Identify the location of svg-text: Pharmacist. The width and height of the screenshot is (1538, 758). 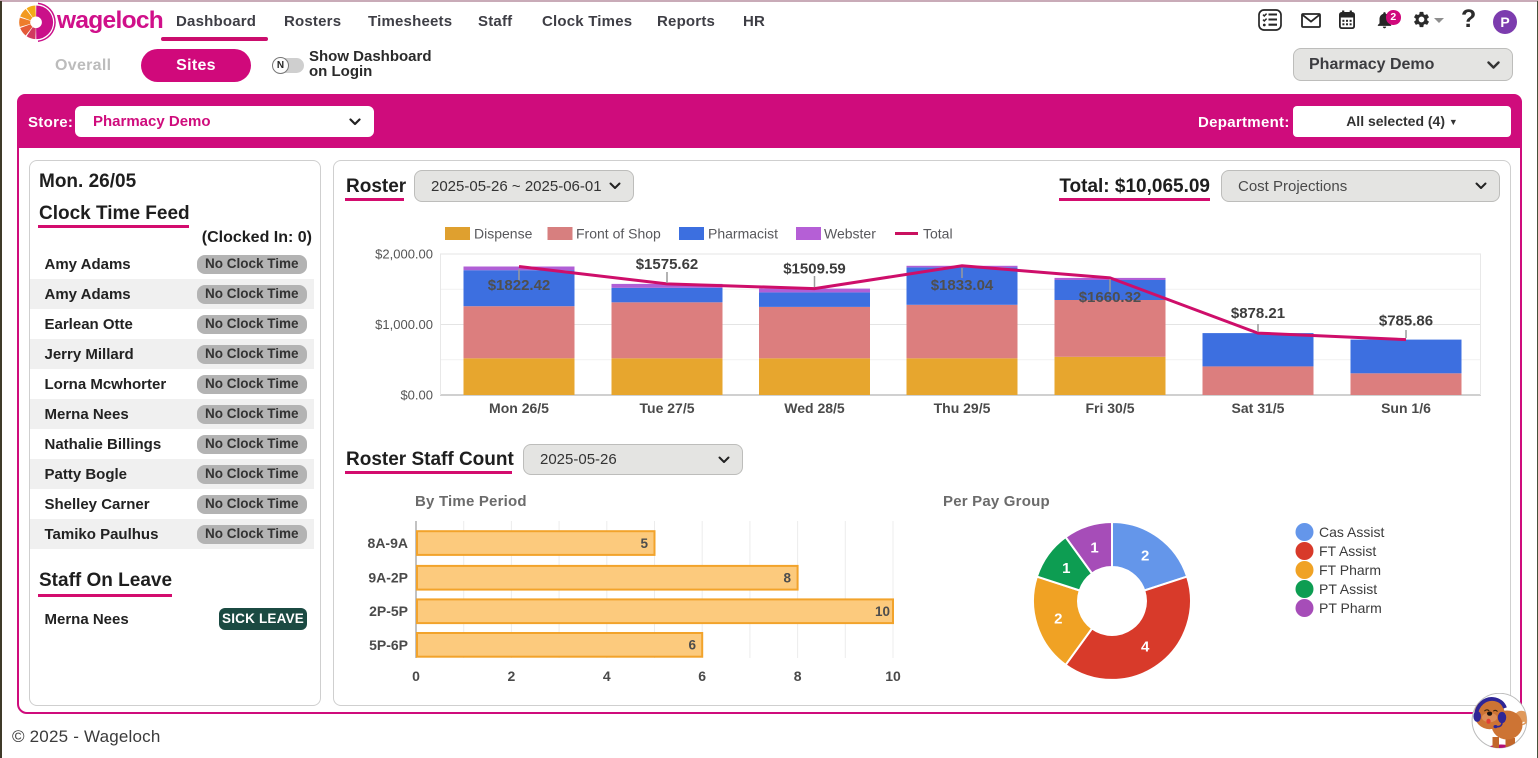
(743, 234).